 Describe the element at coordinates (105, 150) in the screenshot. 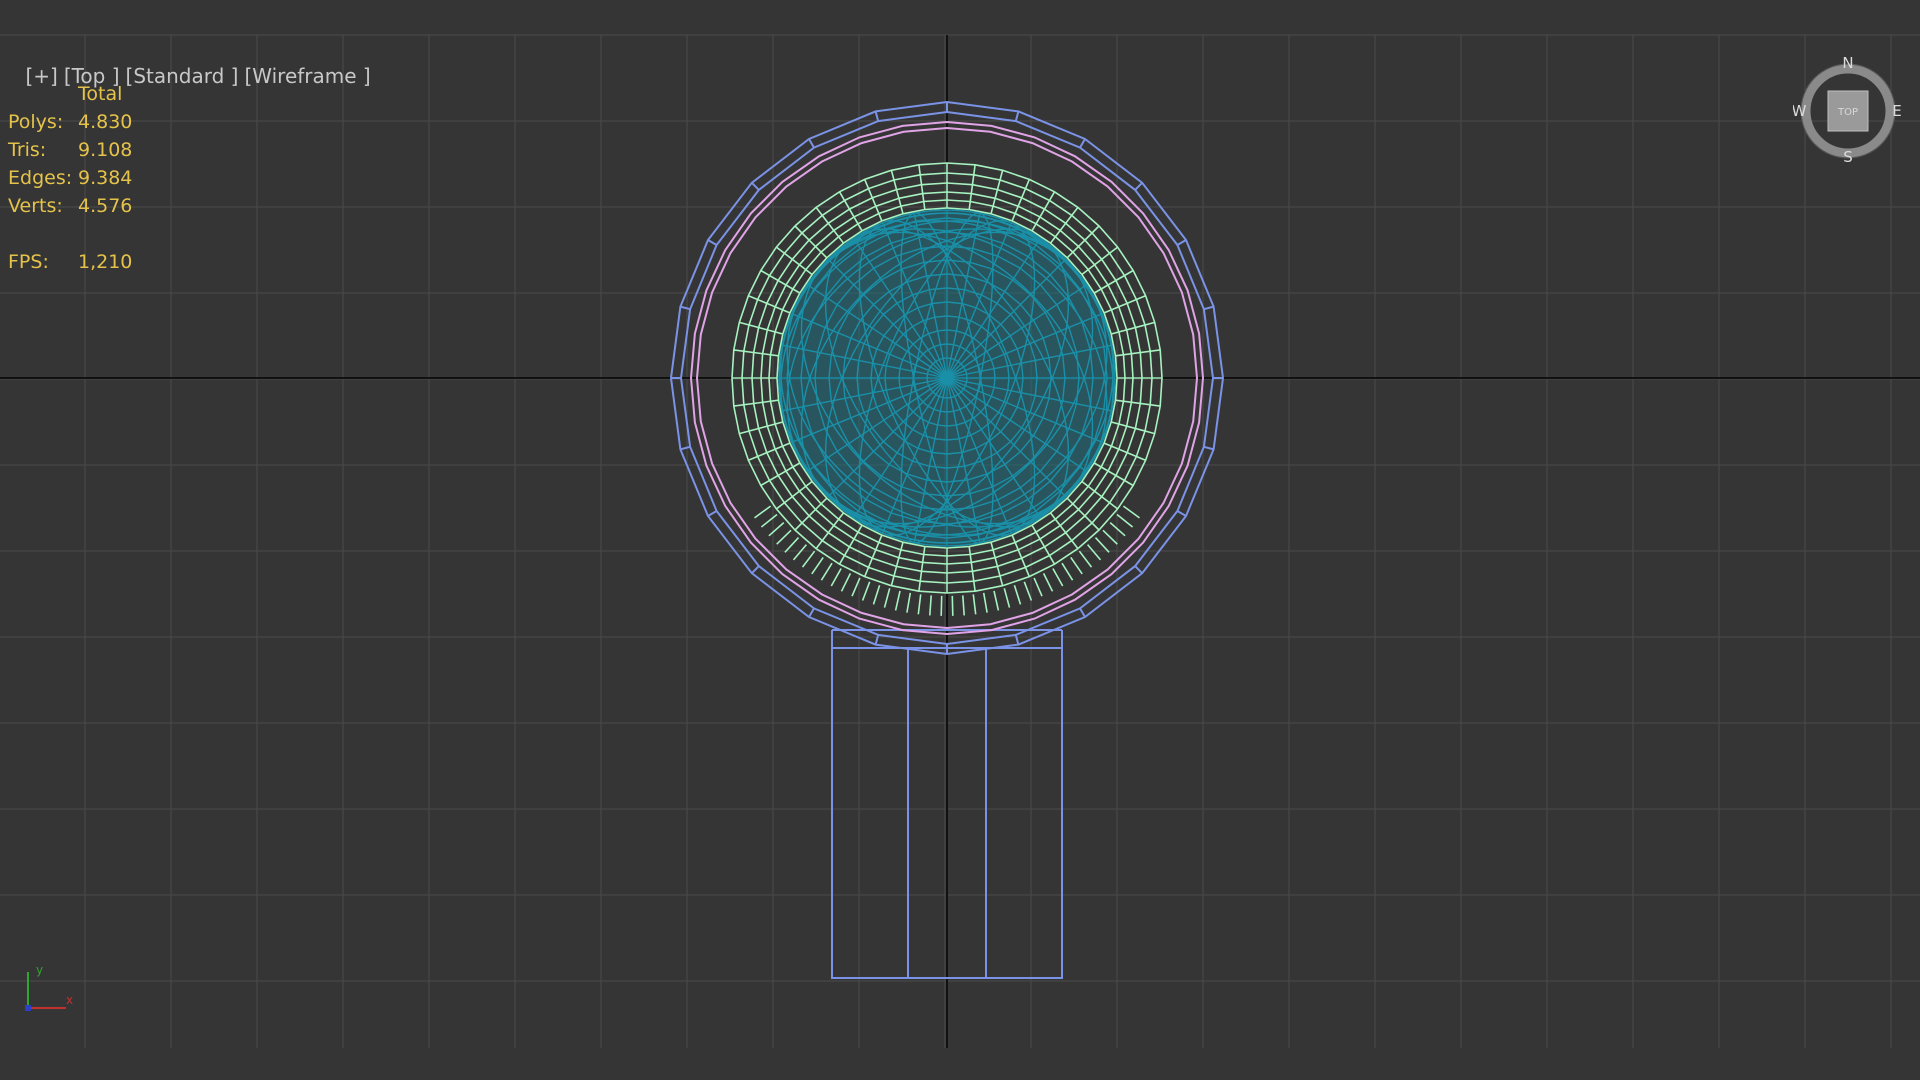

I see `stat-value: 9.108` at that location.